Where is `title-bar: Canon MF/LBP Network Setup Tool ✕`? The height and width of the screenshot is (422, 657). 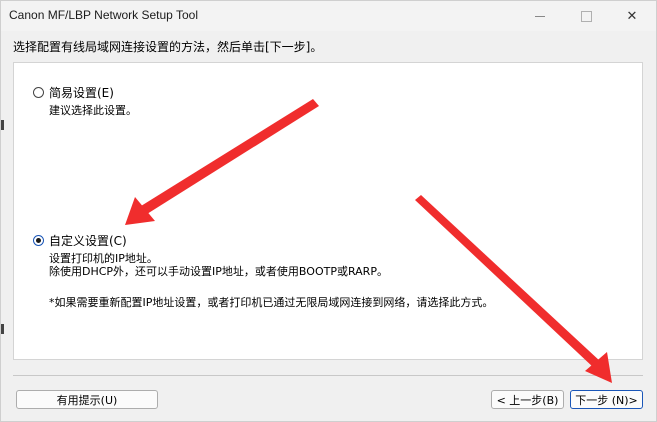
title-bar: Canon MF/LBP Network Setup Tool ✕ is located at coordinates (328, 16).